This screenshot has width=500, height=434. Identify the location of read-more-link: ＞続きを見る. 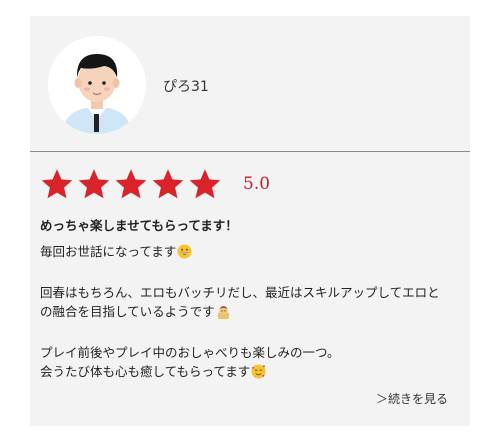
(412, 398).